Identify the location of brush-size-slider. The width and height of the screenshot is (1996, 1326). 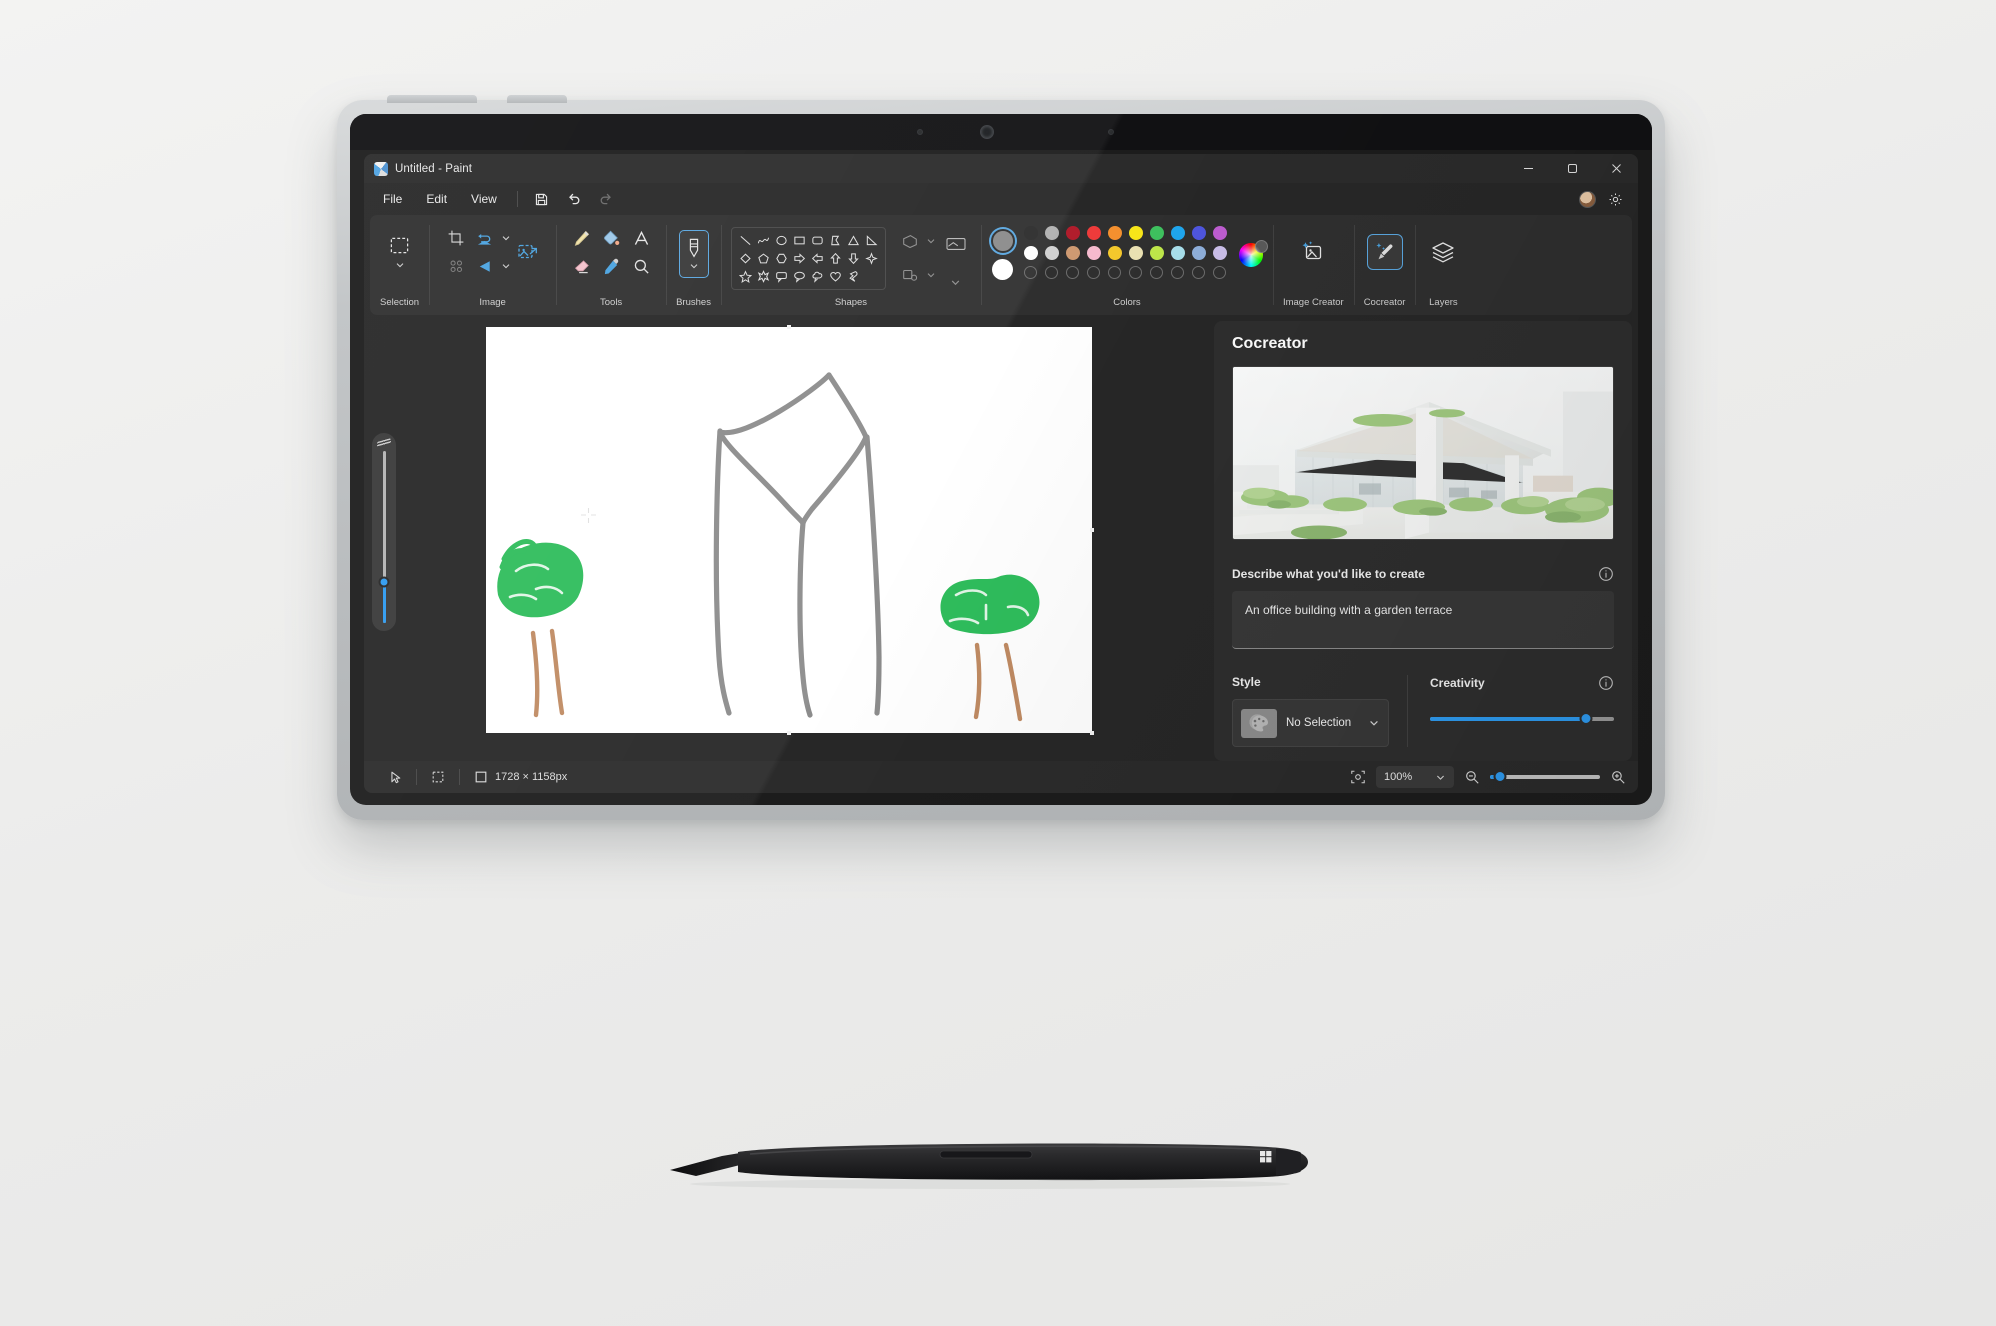
(384, 532).